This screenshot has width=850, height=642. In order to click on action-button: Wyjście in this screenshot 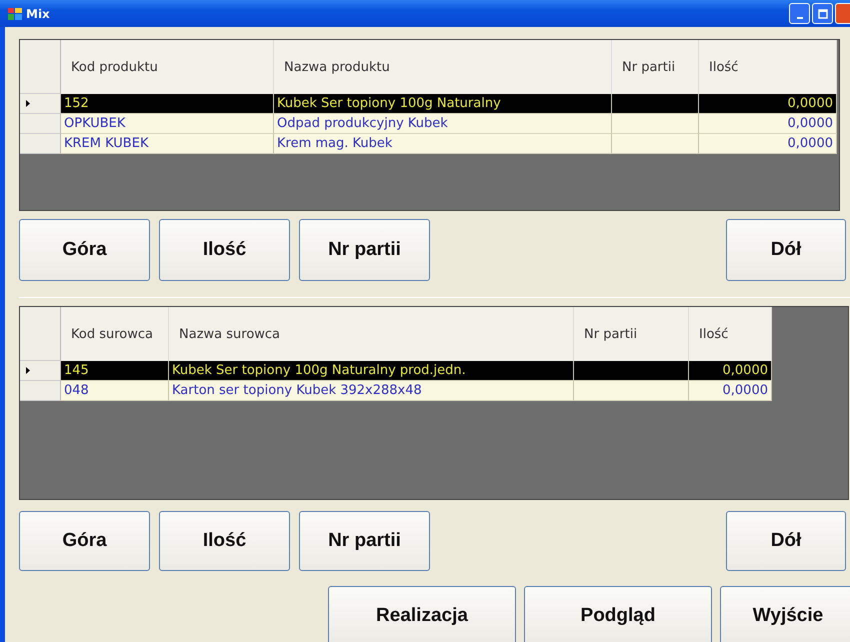, I will do `click(785, 614)`.